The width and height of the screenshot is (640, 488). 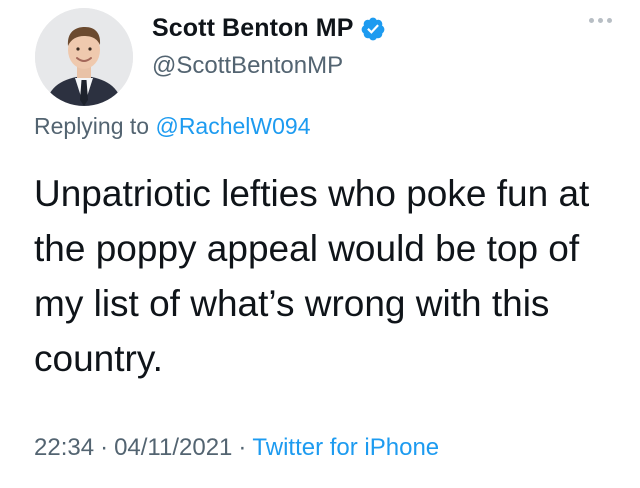 What do you see at coordinates (95, 126) in the screenshot?
I see `replying-prefix: Replying to` at bounding box center [95, 126].